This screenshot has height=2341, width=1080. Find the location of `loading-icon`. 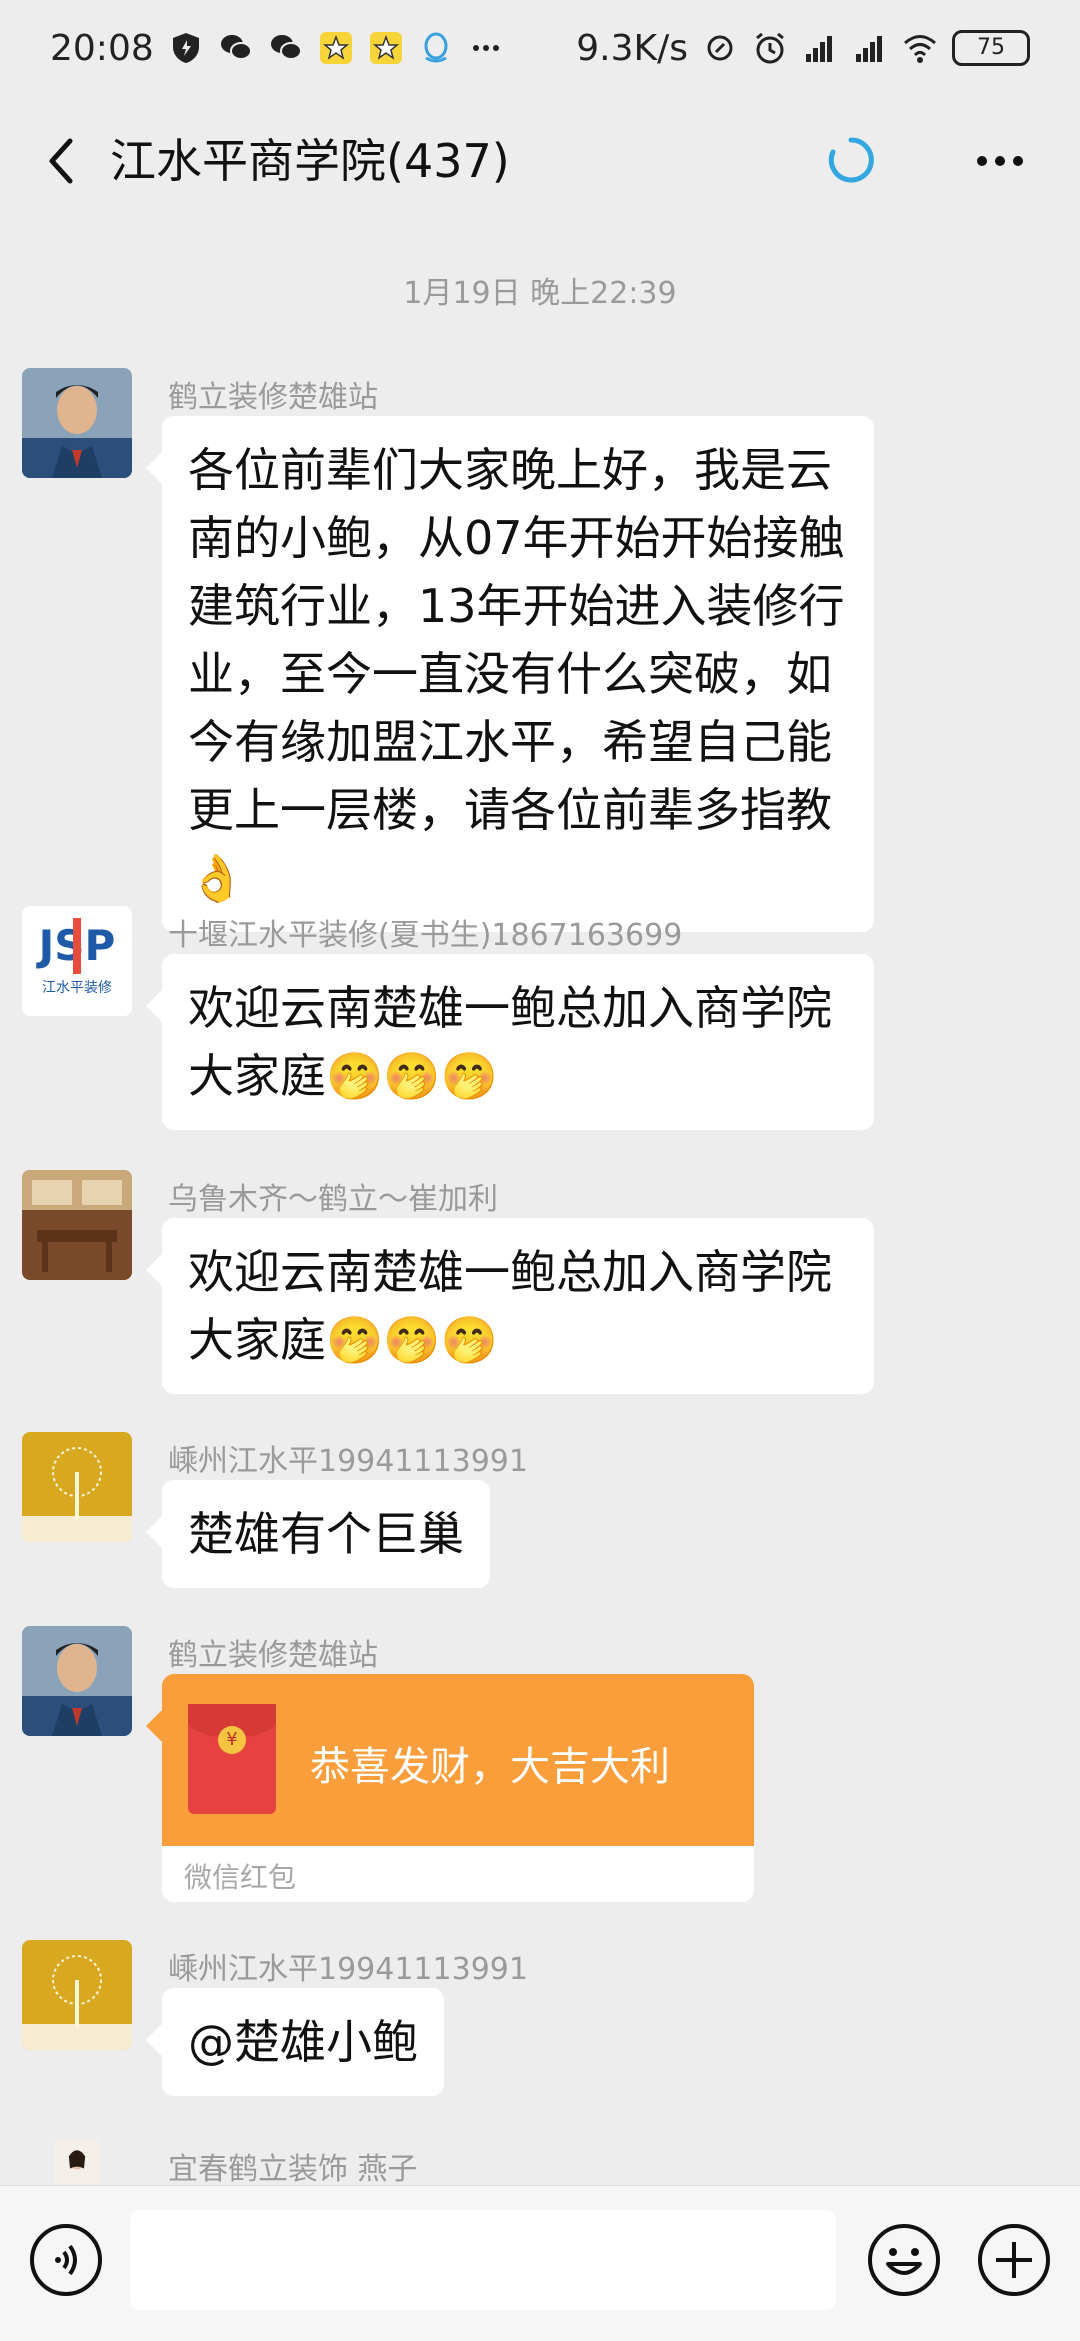

loading-icon is located at coordinates (851, 160).